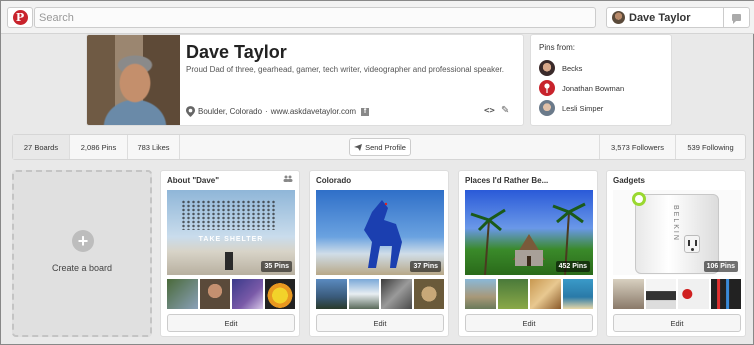 The width and height of the screenshot is (754, 345). I want to click on top-bar: P Search Dave Taylor, so click(377, 17).